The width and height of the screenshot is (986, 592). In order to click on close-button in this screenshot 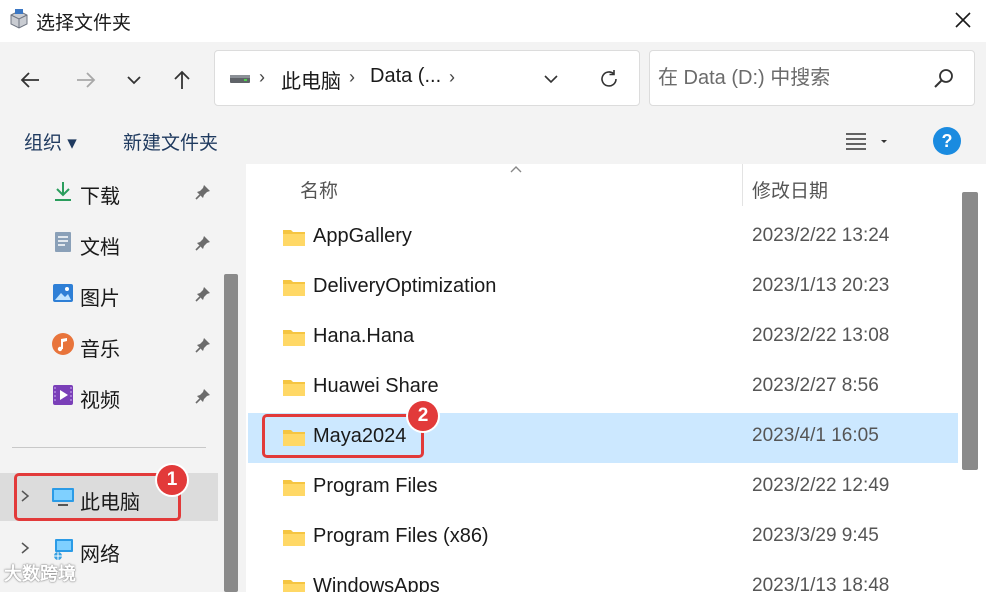, I will do `click(963, 20)`.